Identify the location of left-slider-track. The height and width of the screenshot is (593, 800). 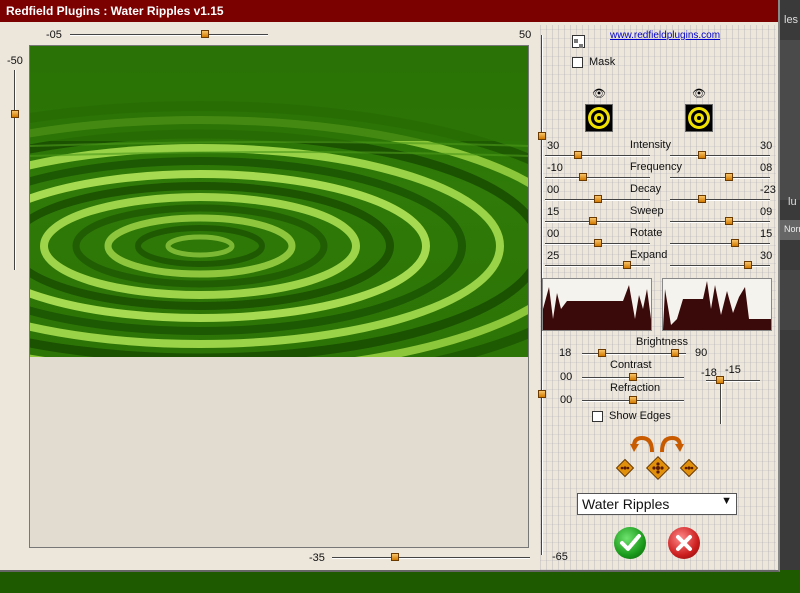
(15, 170).